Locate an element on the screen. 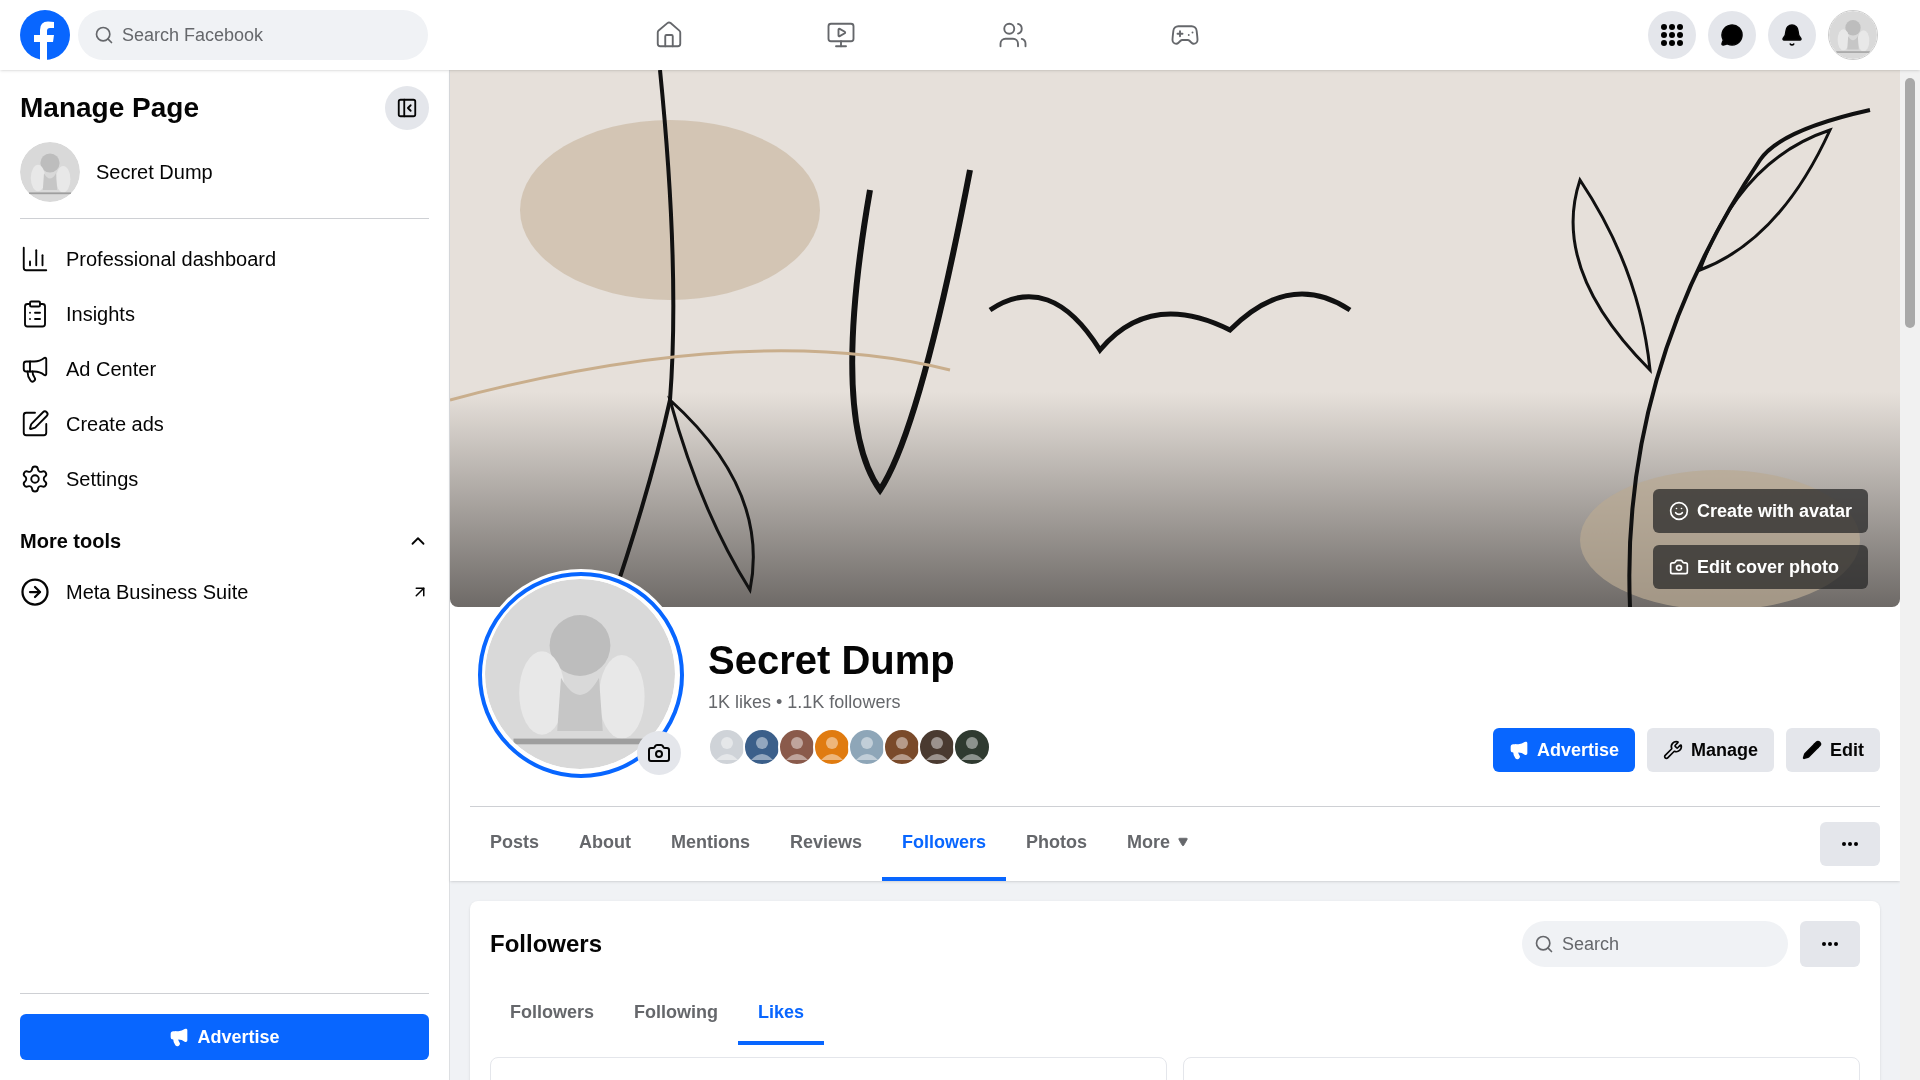  sidebar-item: Insights is located at coordinates (224, 313).